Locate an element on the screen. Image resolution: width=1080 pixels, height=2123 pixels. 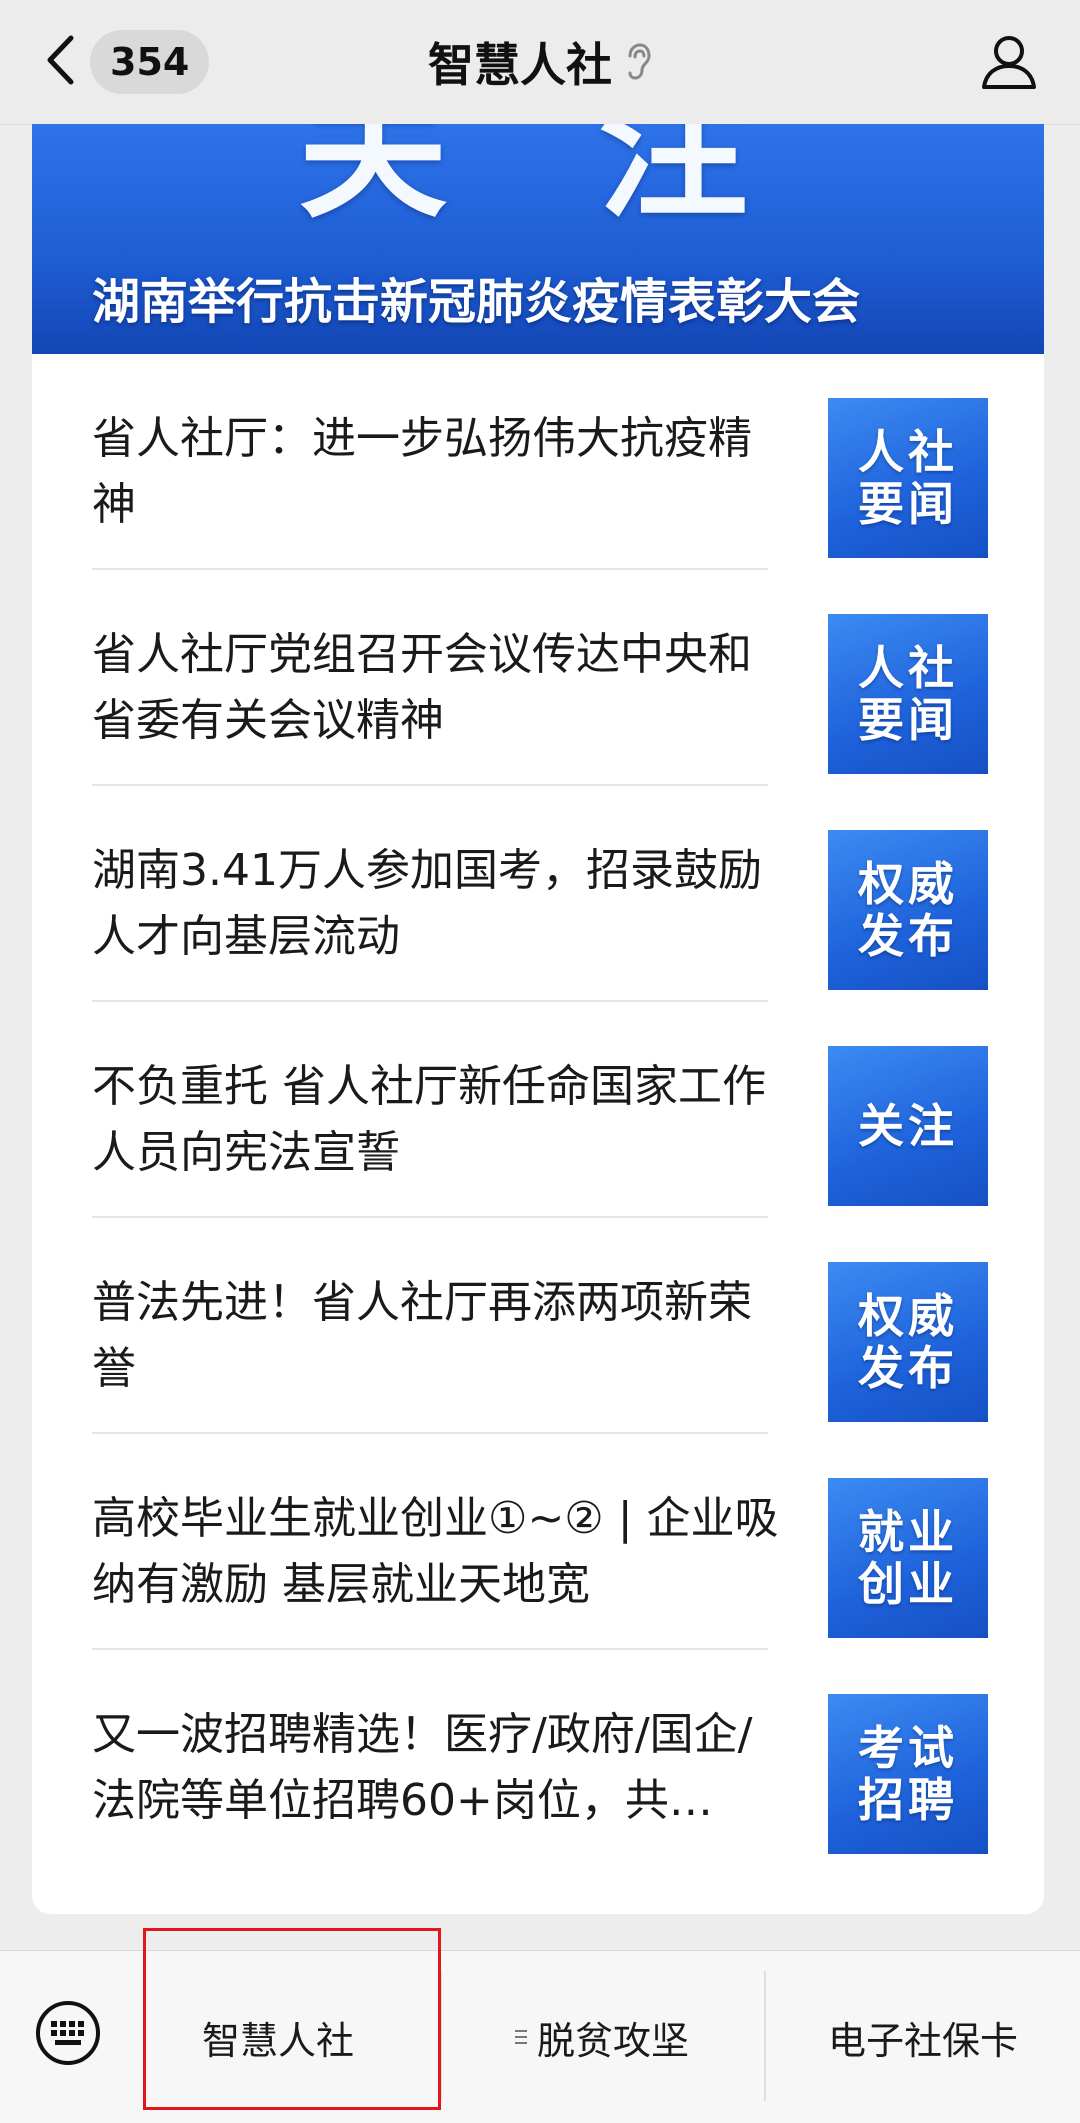
news-title: 普法先进！省人社厅再添两项新荣誉 is located at coordinates (422, 1335).